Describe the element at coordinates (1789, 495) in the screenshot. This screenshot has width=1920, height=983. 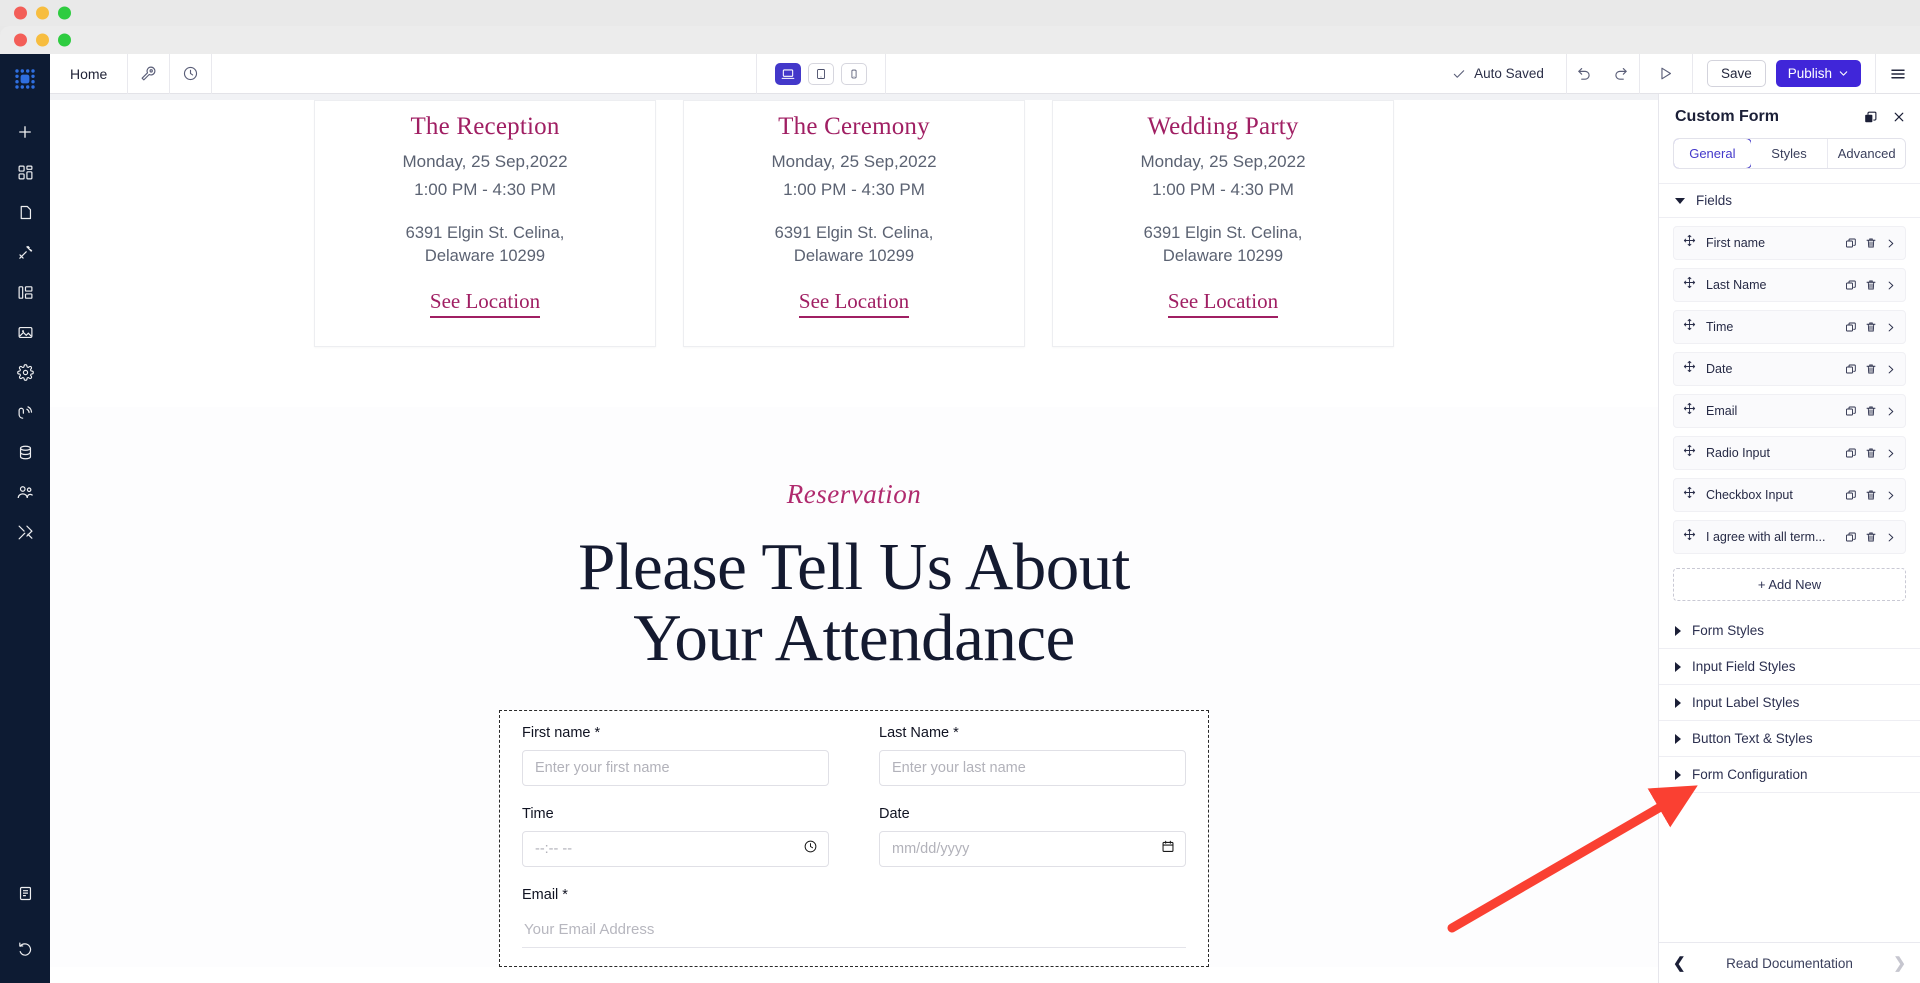
I see `list-item: Checkbox Input` at that location.